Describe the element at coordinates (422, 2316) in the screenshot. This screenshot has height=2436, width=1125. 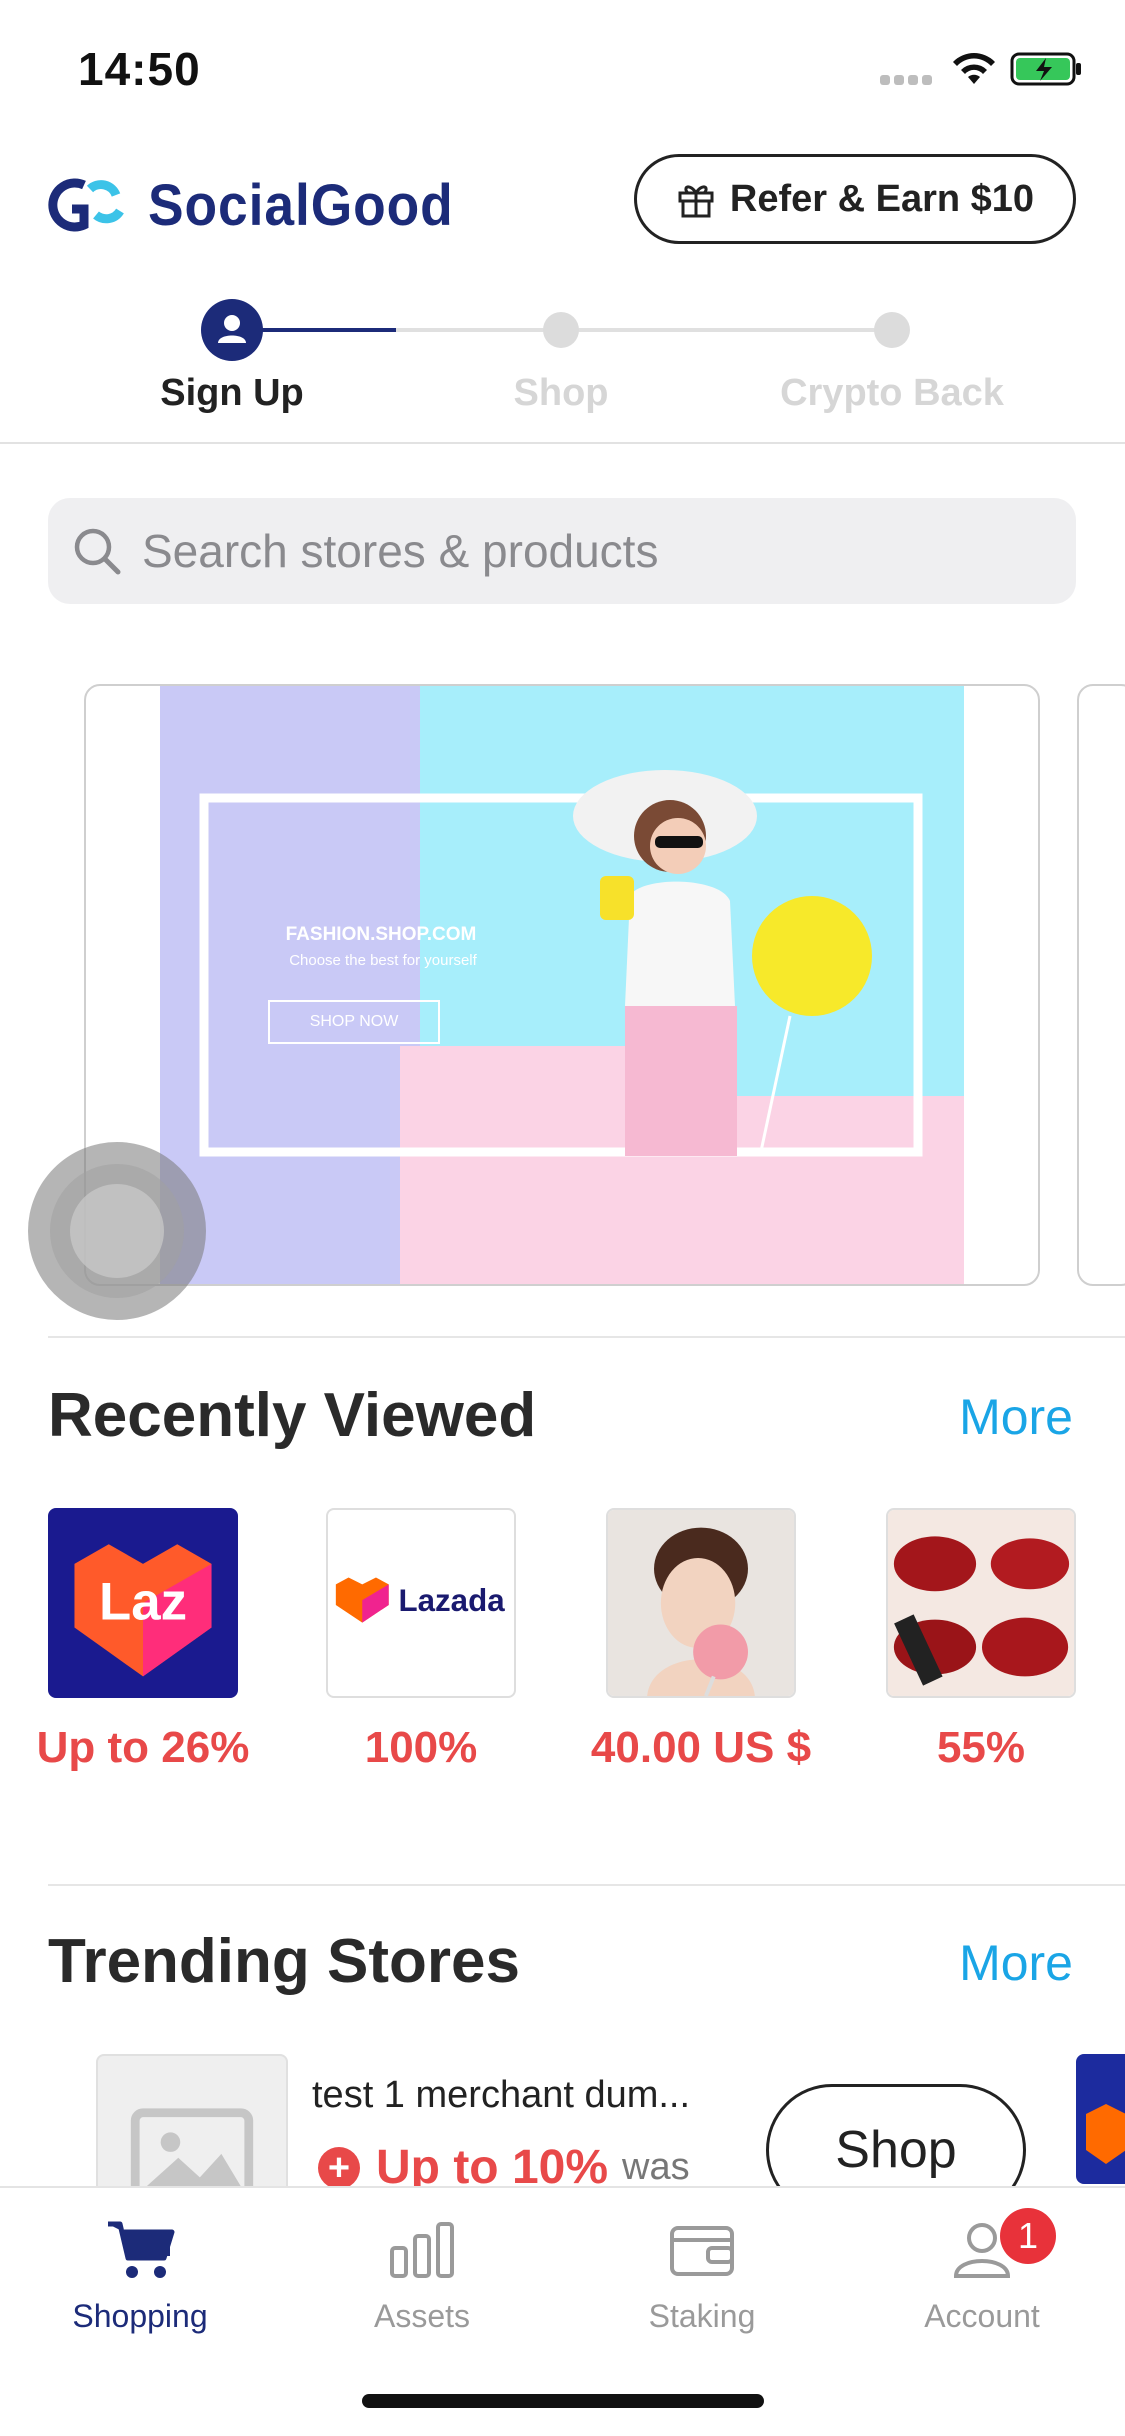
I see `tab-assets-label: Assets` at that location.